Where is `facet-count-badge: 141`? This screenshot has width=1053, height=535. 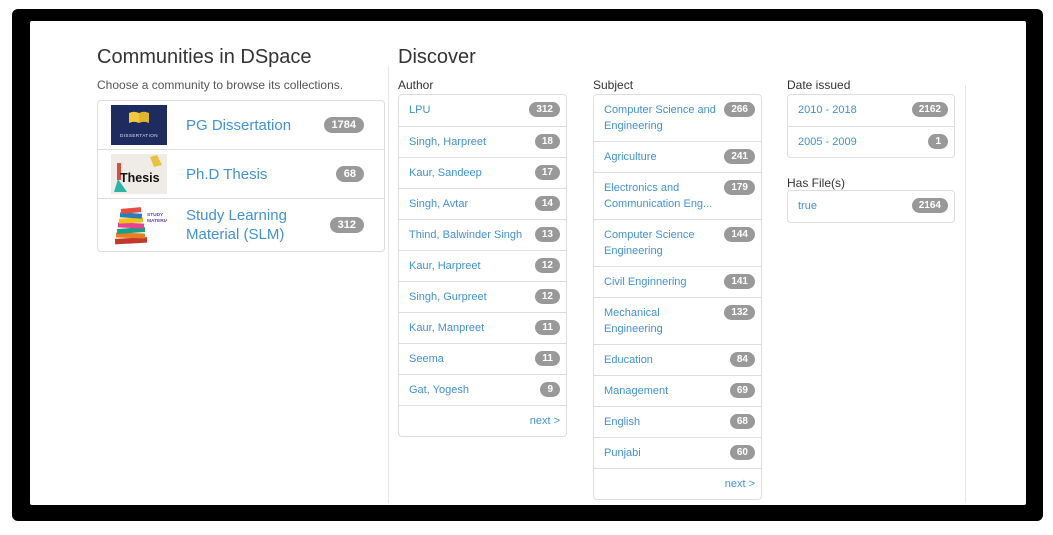
facet-count-badge: 141 is located at coordinates (739, 281).